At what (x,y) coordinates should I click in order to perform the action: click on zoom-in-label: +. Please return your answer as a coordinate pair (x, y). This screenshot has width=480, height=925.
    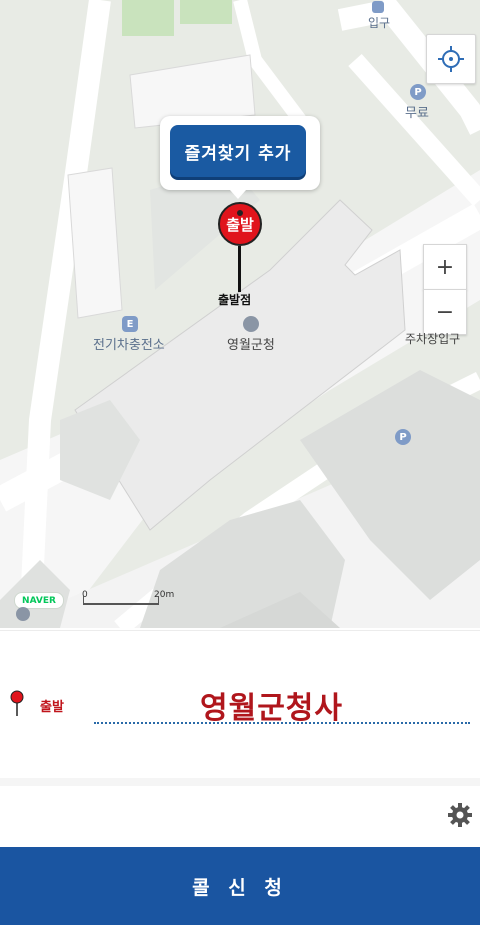
    Looking at the image, I should click on (445, 267).